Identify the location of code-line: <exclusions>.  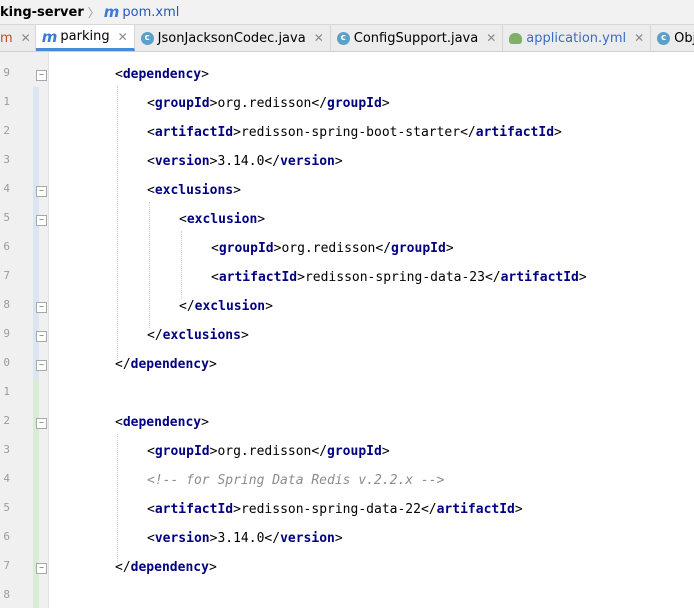
(194, 191).